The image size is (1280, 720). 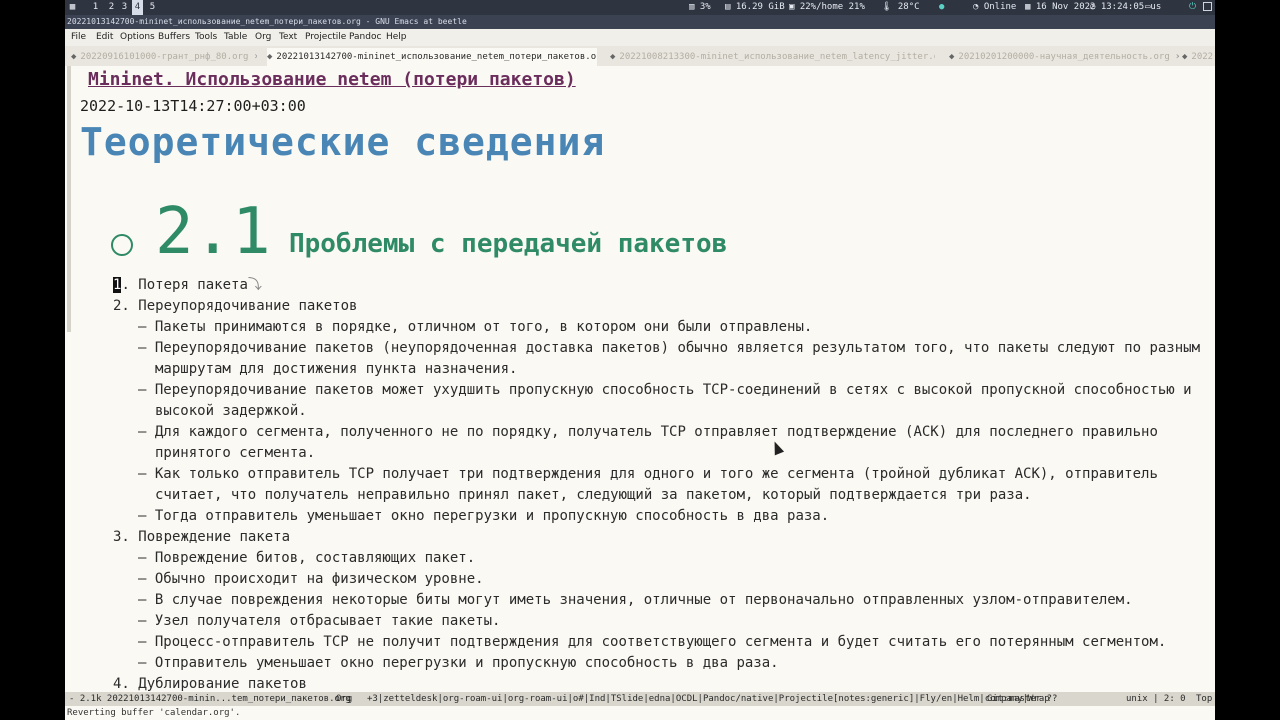 What do you see at coordinates (104, 37) in the screenshot?
I see `menu-edit: Edit` at bounding box center [104, 37].